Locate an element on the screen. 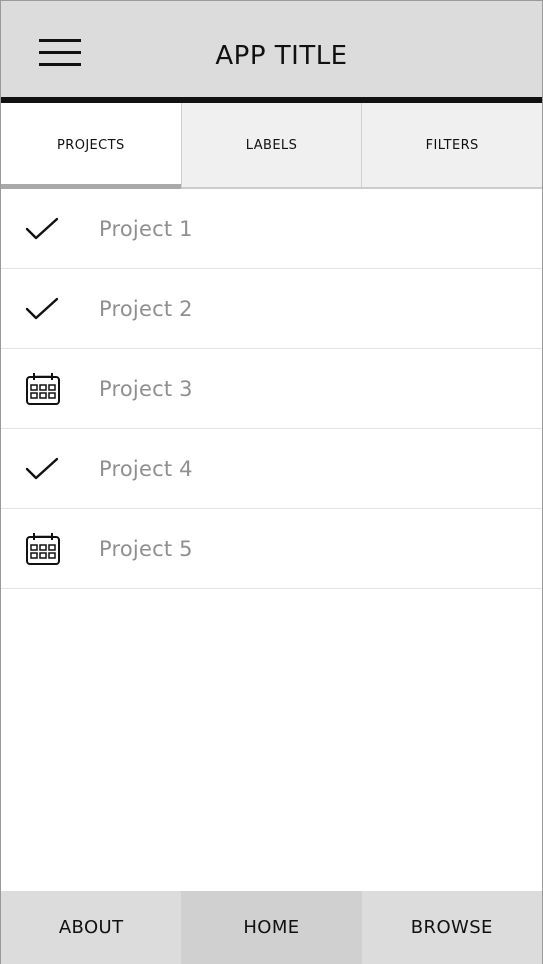  bottom-nav: ABOUT HOME BROWSE is located at coordinates (271, 927).